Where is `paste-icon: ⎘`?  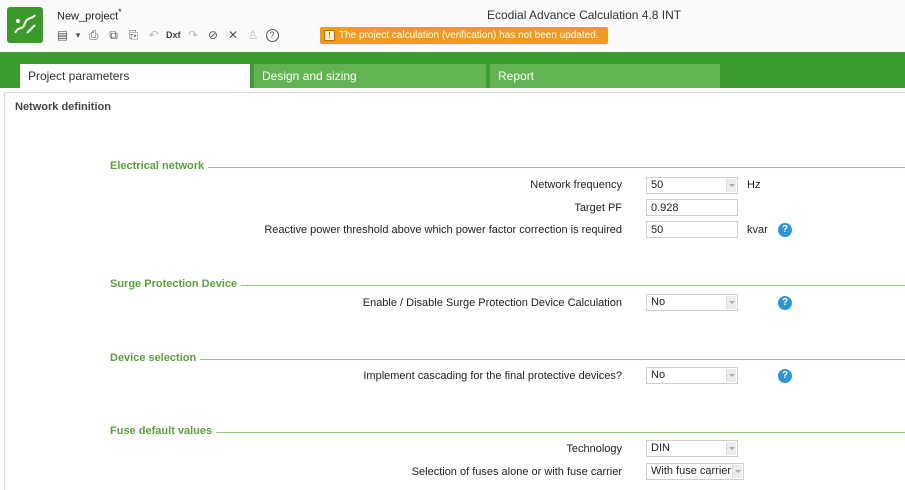
paste-icon: ⎘ is located at coordinates (133, 35).